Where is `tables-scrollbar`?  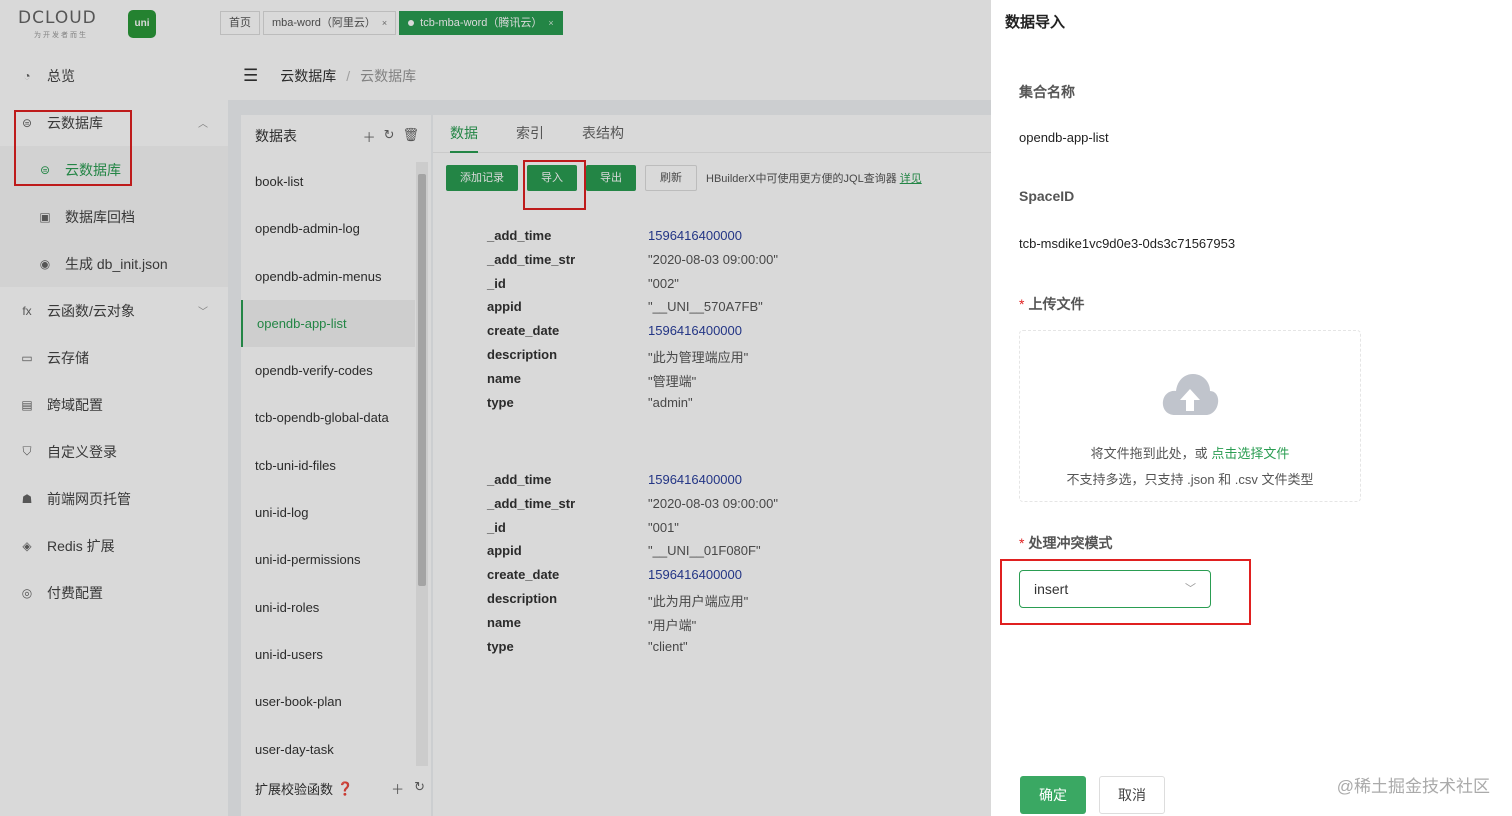
tables-scrollbar is located at coordinates (422, 464).